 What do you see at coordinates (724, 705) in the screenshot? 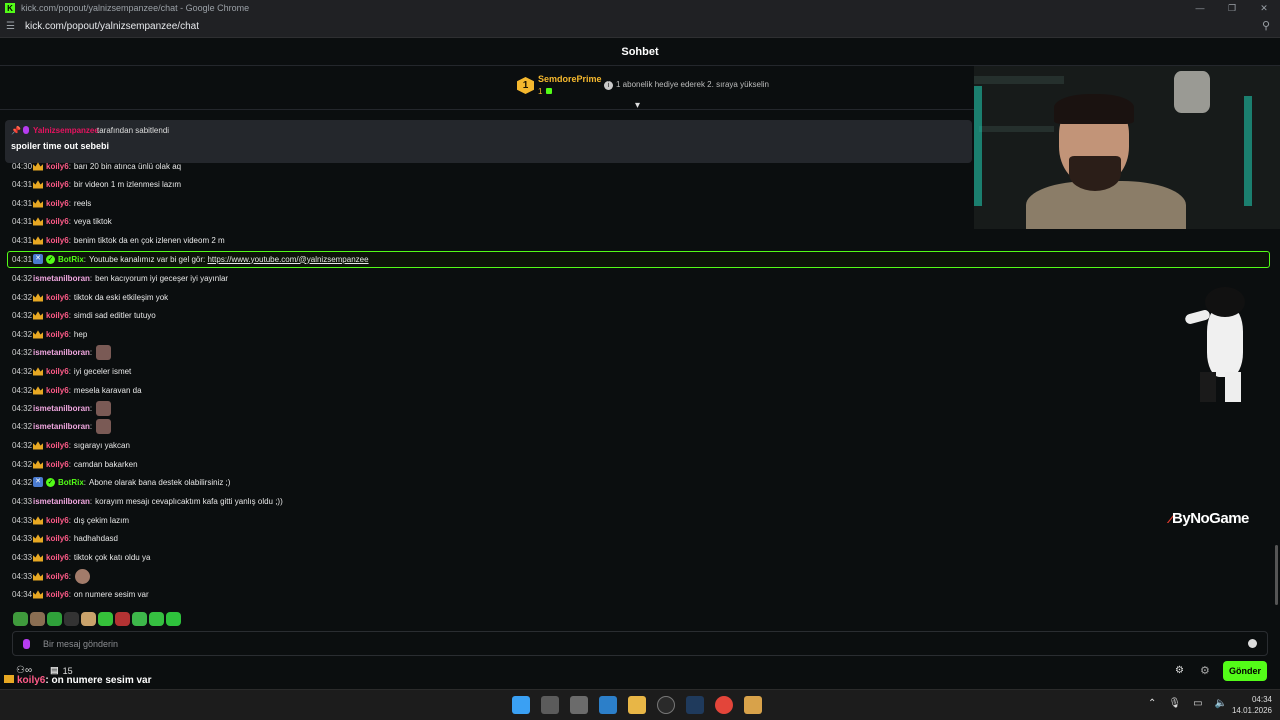
I see `chrome-icon` at bounding box center [724, 705].